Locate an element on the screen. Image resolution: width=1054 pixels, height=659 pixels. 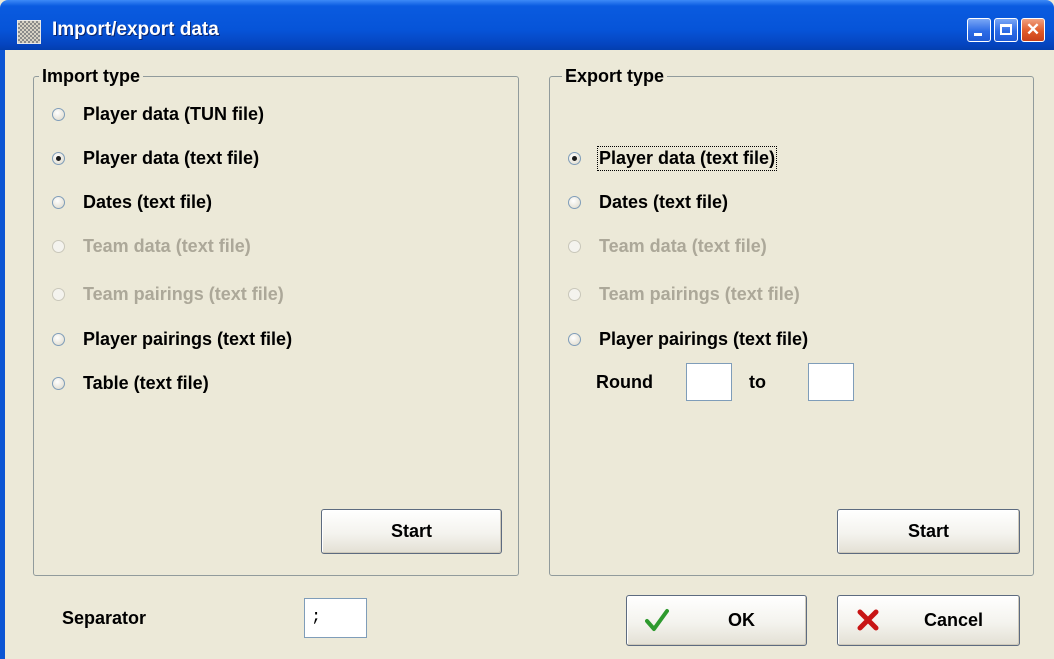
ok-button: OK is located at coordinates (716, 620).